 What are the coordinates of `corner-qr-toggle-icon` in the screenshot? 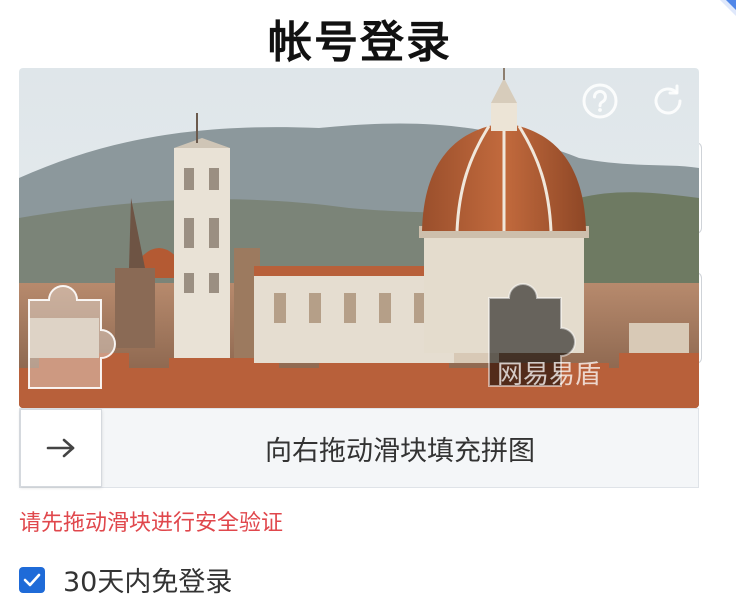 It's located at (724, 11).